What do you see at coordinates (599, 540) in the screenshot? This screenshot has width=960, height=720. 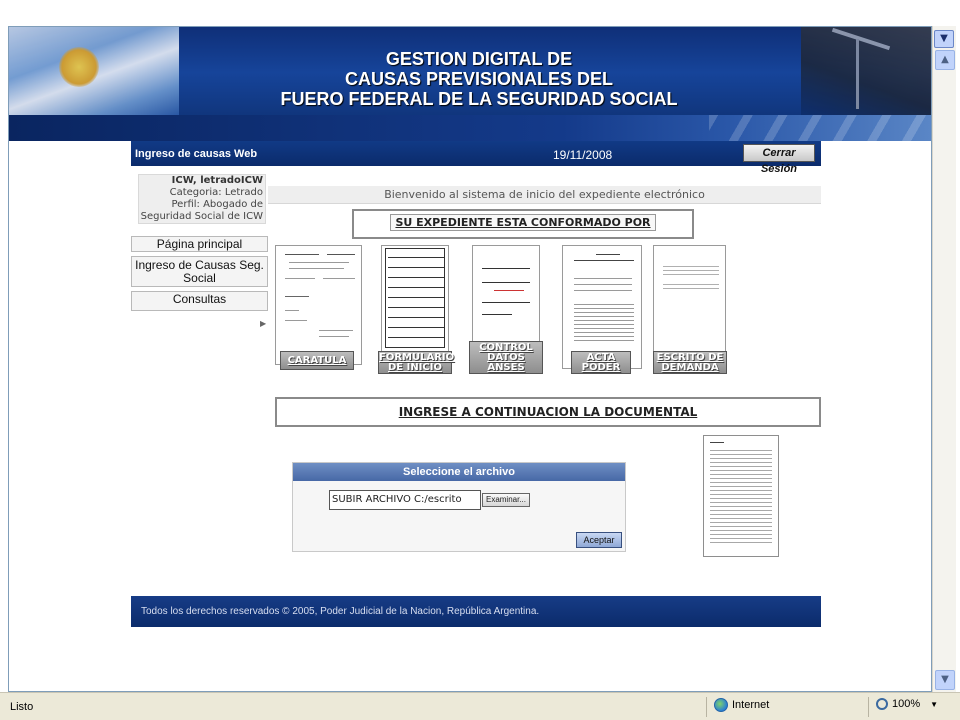 I see `accept-button: Aceptar` at bounding box center [599, 540].